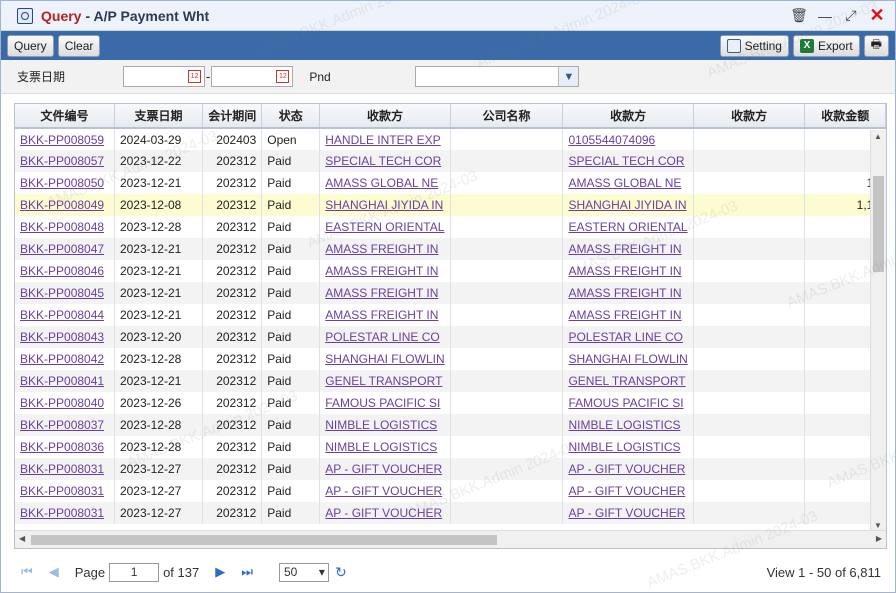  I want to click on next-page-icon: ▶, so click(220, 572).